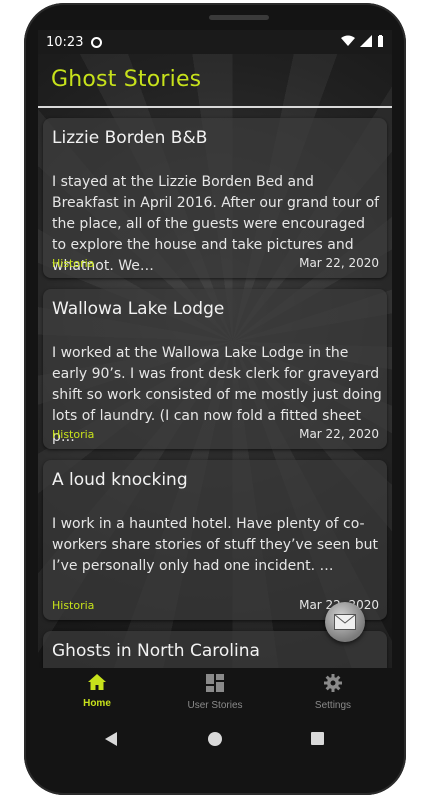  What do you see at coordinates (317, 738) in the screenshot?
I see `recents-icon` at bounding box center [317, 738].